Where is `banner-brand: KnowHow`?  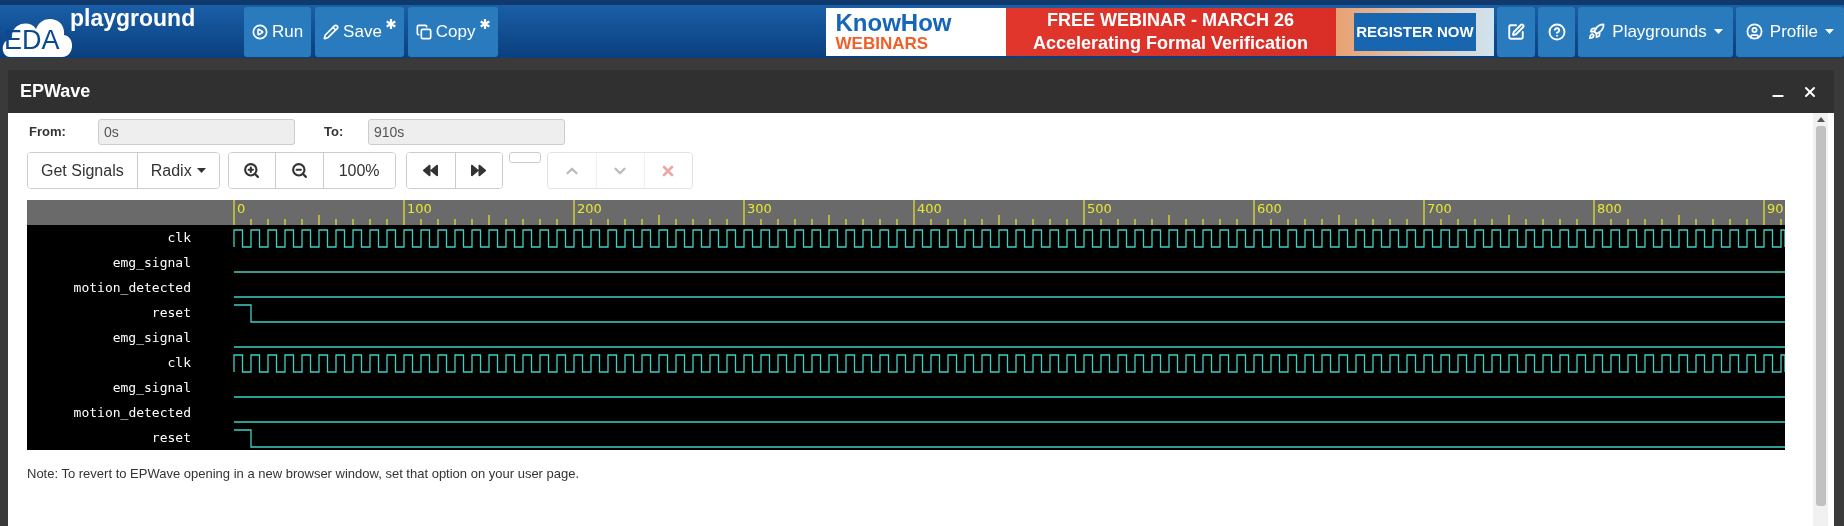 banner-brand: KnowHow is located at coordinates (894, 23).